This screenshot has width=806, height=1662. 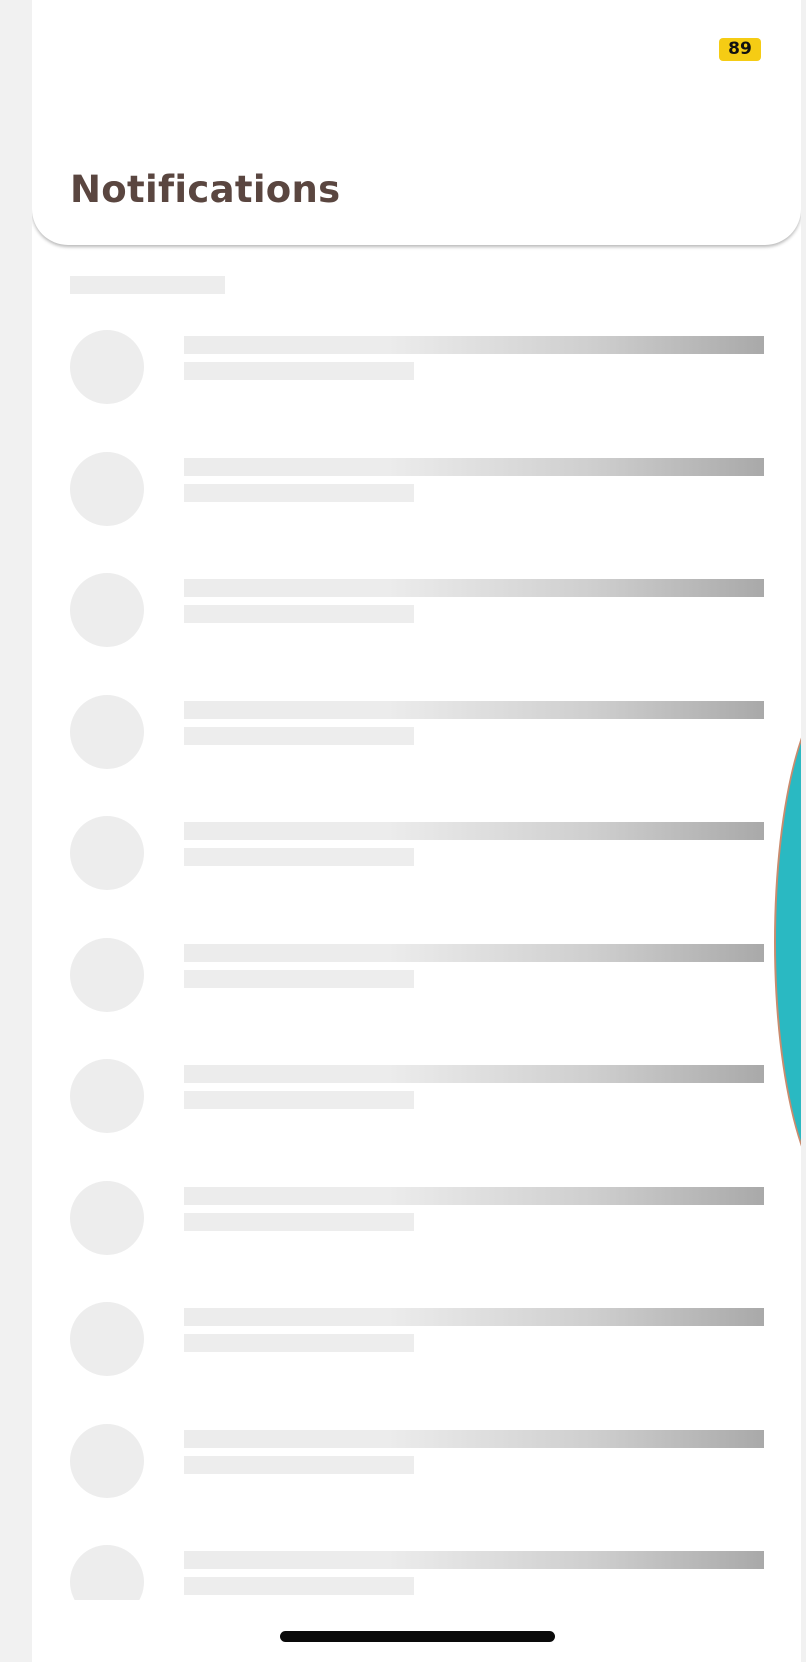 I want to click on status-badge: 89, so click(x=740, y=49).